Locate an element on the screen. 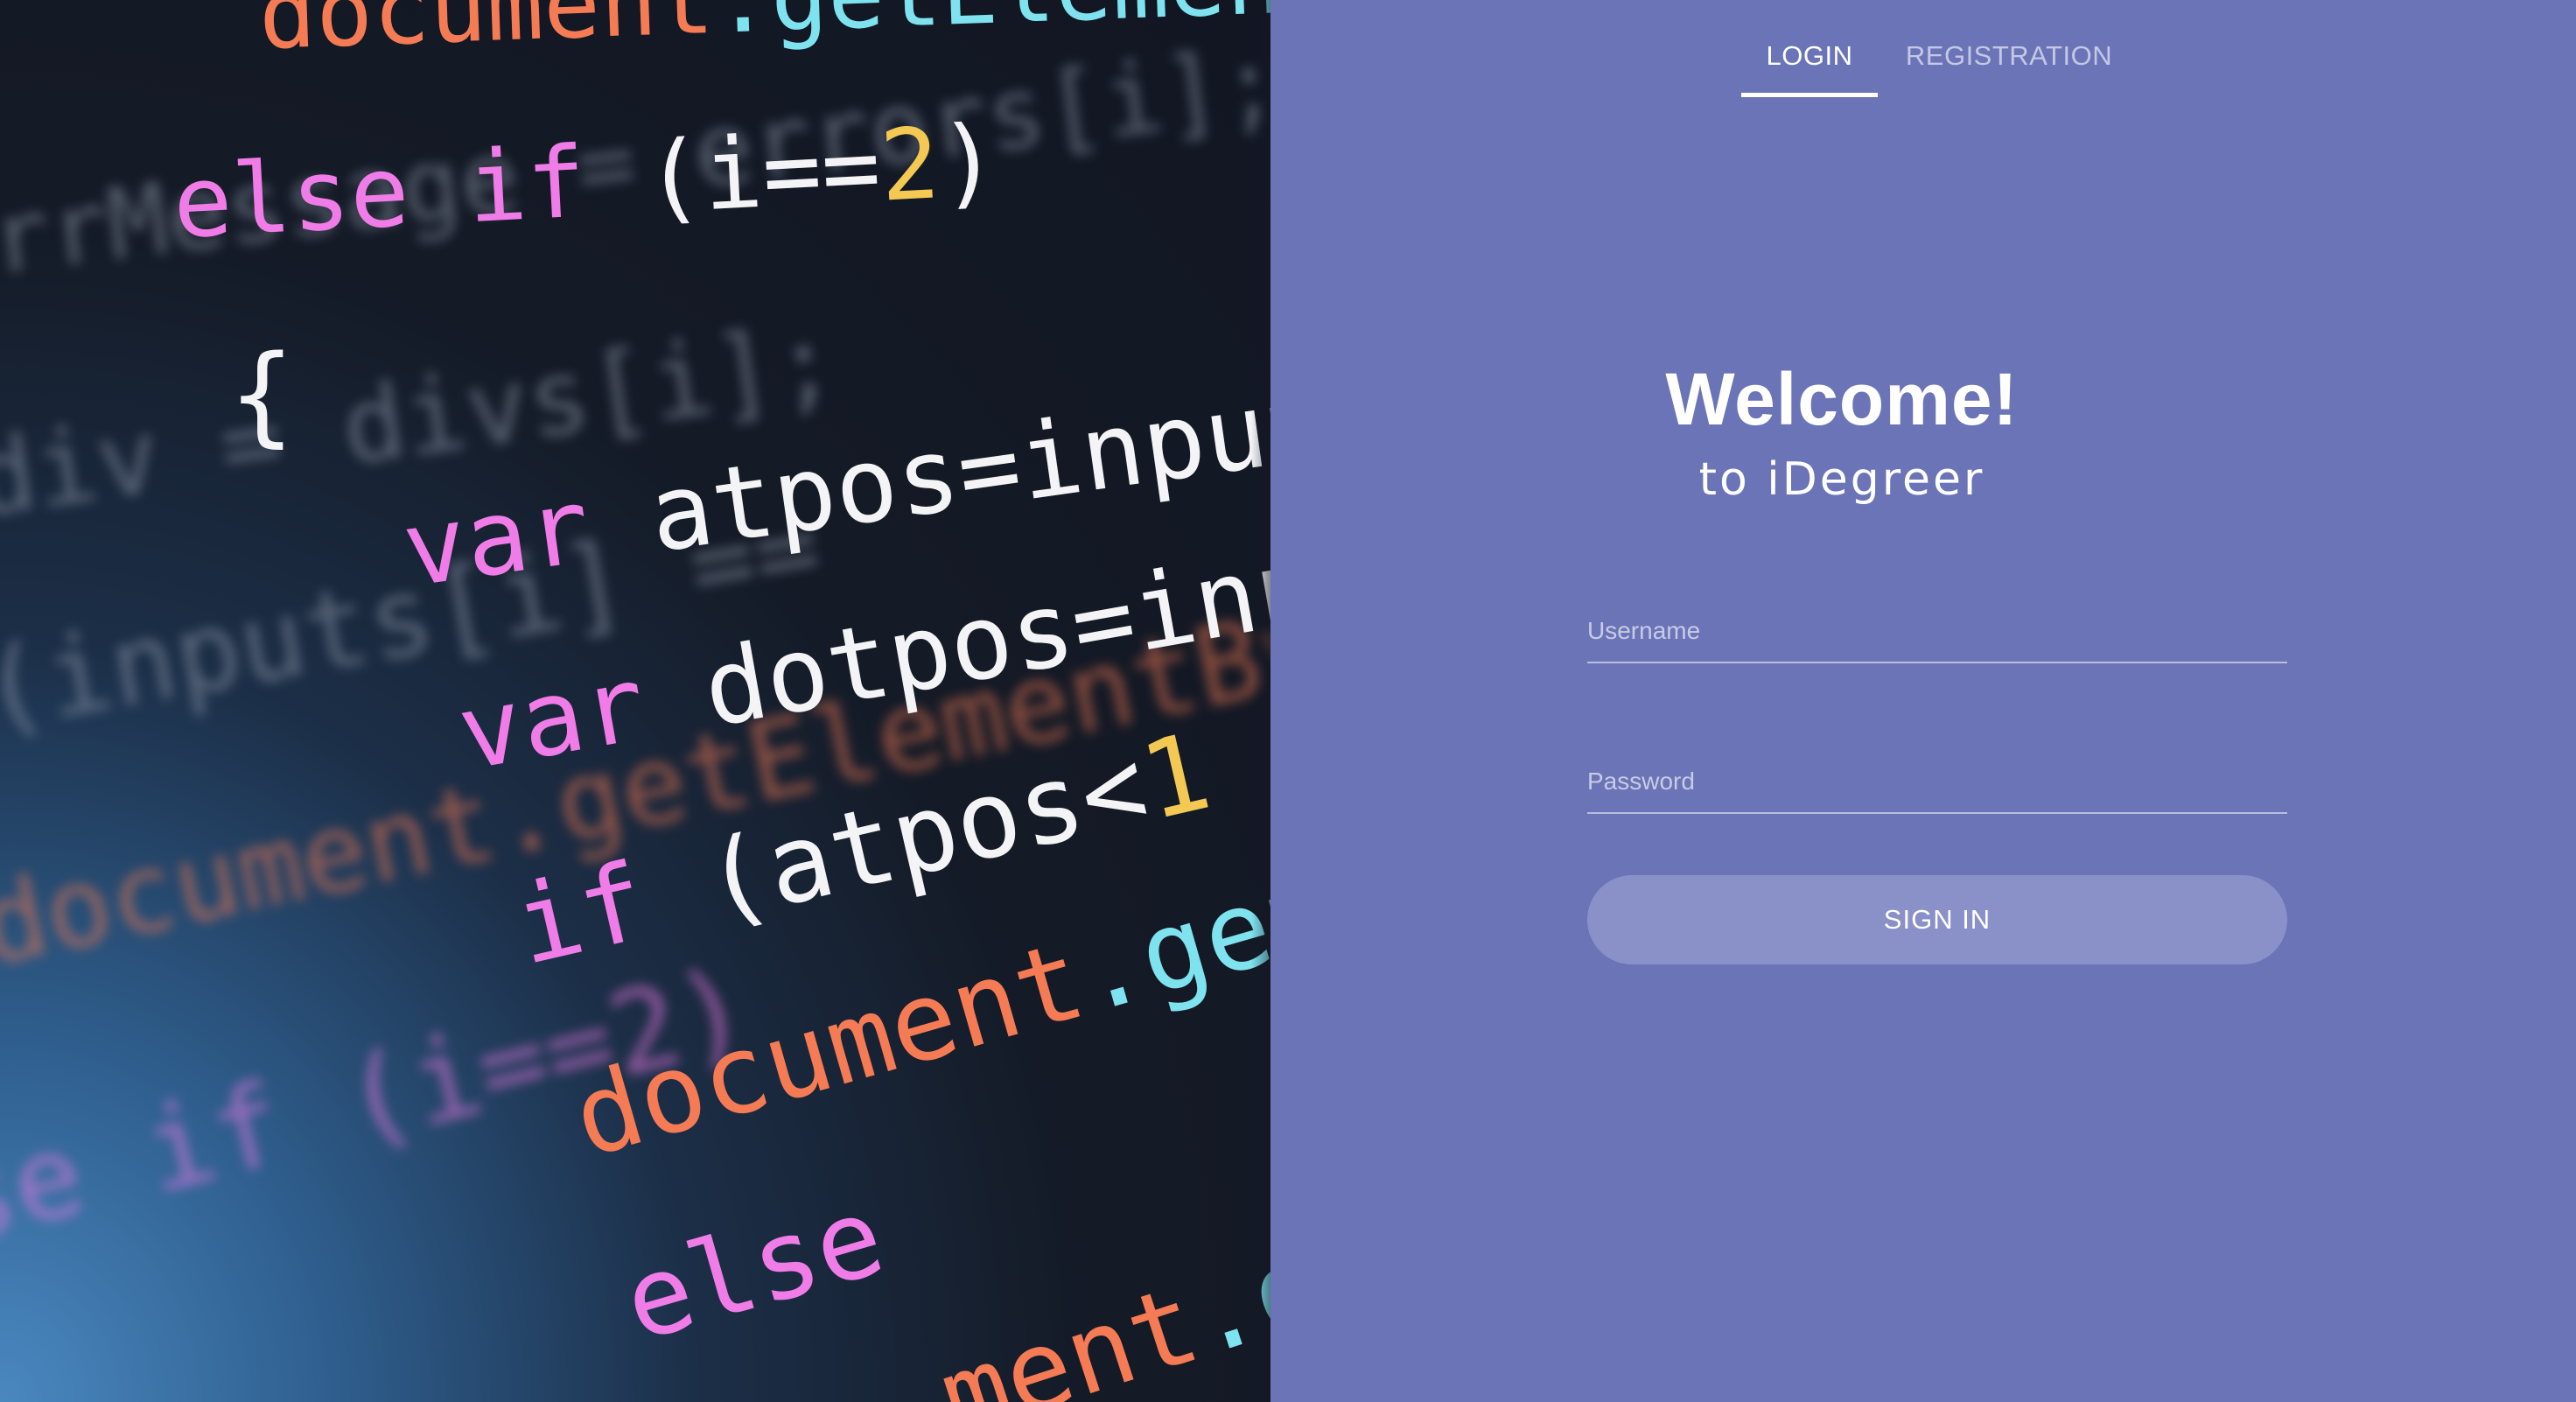 This screenshot has width=2576, height=1402. welcome-title: Welcome! is located at coordinates (1842, 399).